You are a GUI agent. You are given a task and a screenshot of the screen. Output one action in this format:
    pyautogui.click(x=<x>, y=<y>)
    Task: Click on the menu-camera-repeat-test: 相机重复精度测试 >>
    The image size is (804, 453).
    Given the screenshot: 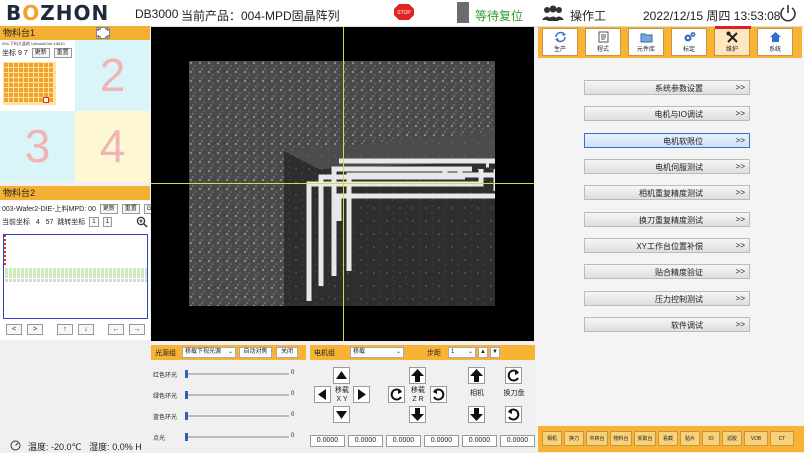 What is the action you would take?
    pyautogui.click(x=667, y=192)
    